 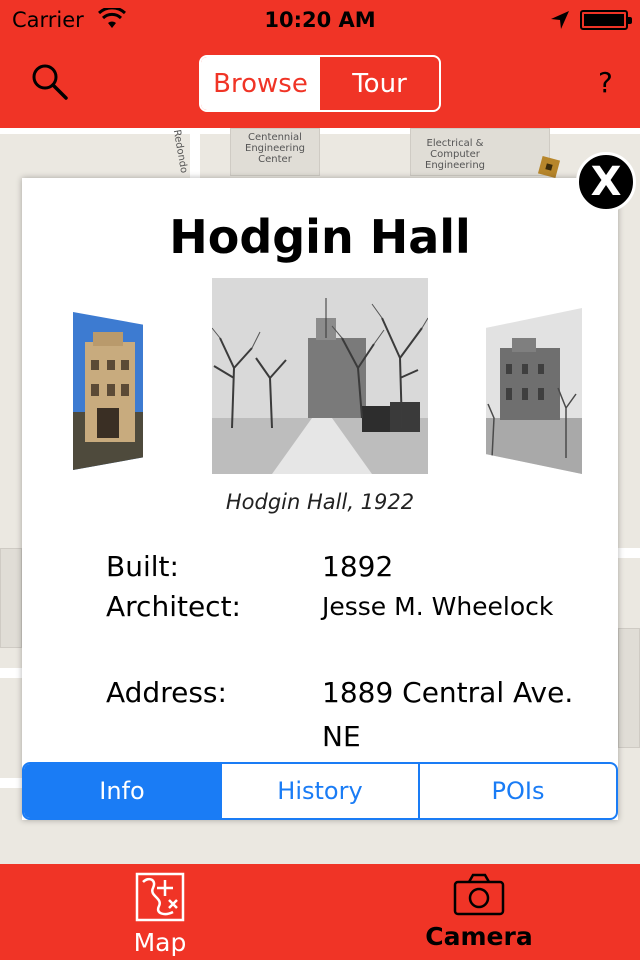 I want to click on tab-history: History, so click(x=319, y=791).